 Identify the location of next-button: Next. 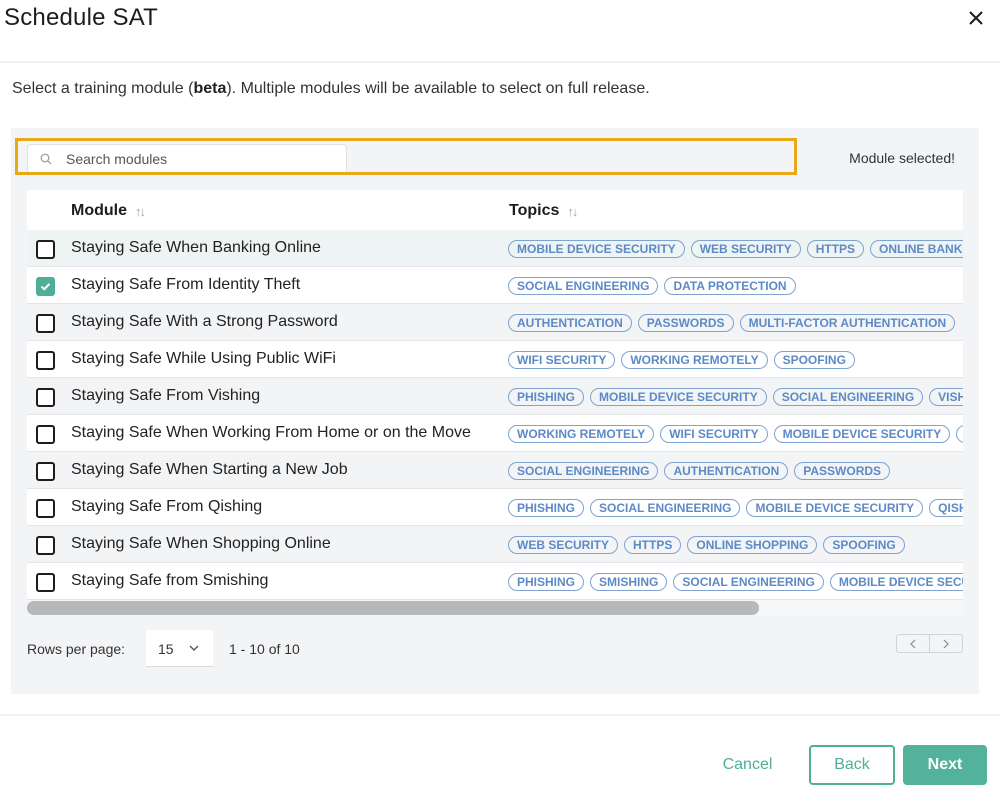
(945, 765).